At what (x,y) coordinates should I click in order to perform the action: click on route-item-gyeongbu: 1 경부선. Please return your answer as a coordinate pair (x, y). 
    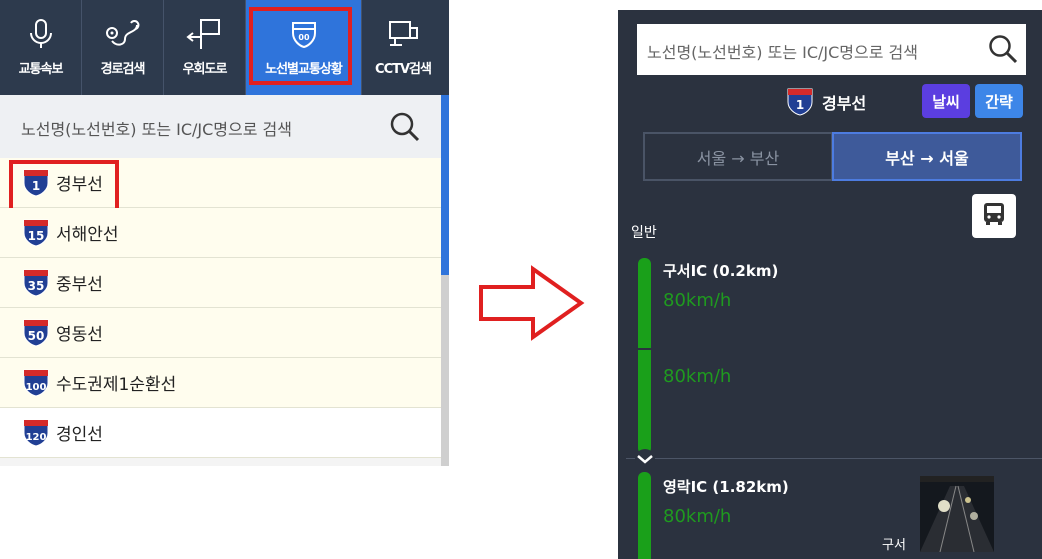
    Looking at the image, I should click on (220, 185).